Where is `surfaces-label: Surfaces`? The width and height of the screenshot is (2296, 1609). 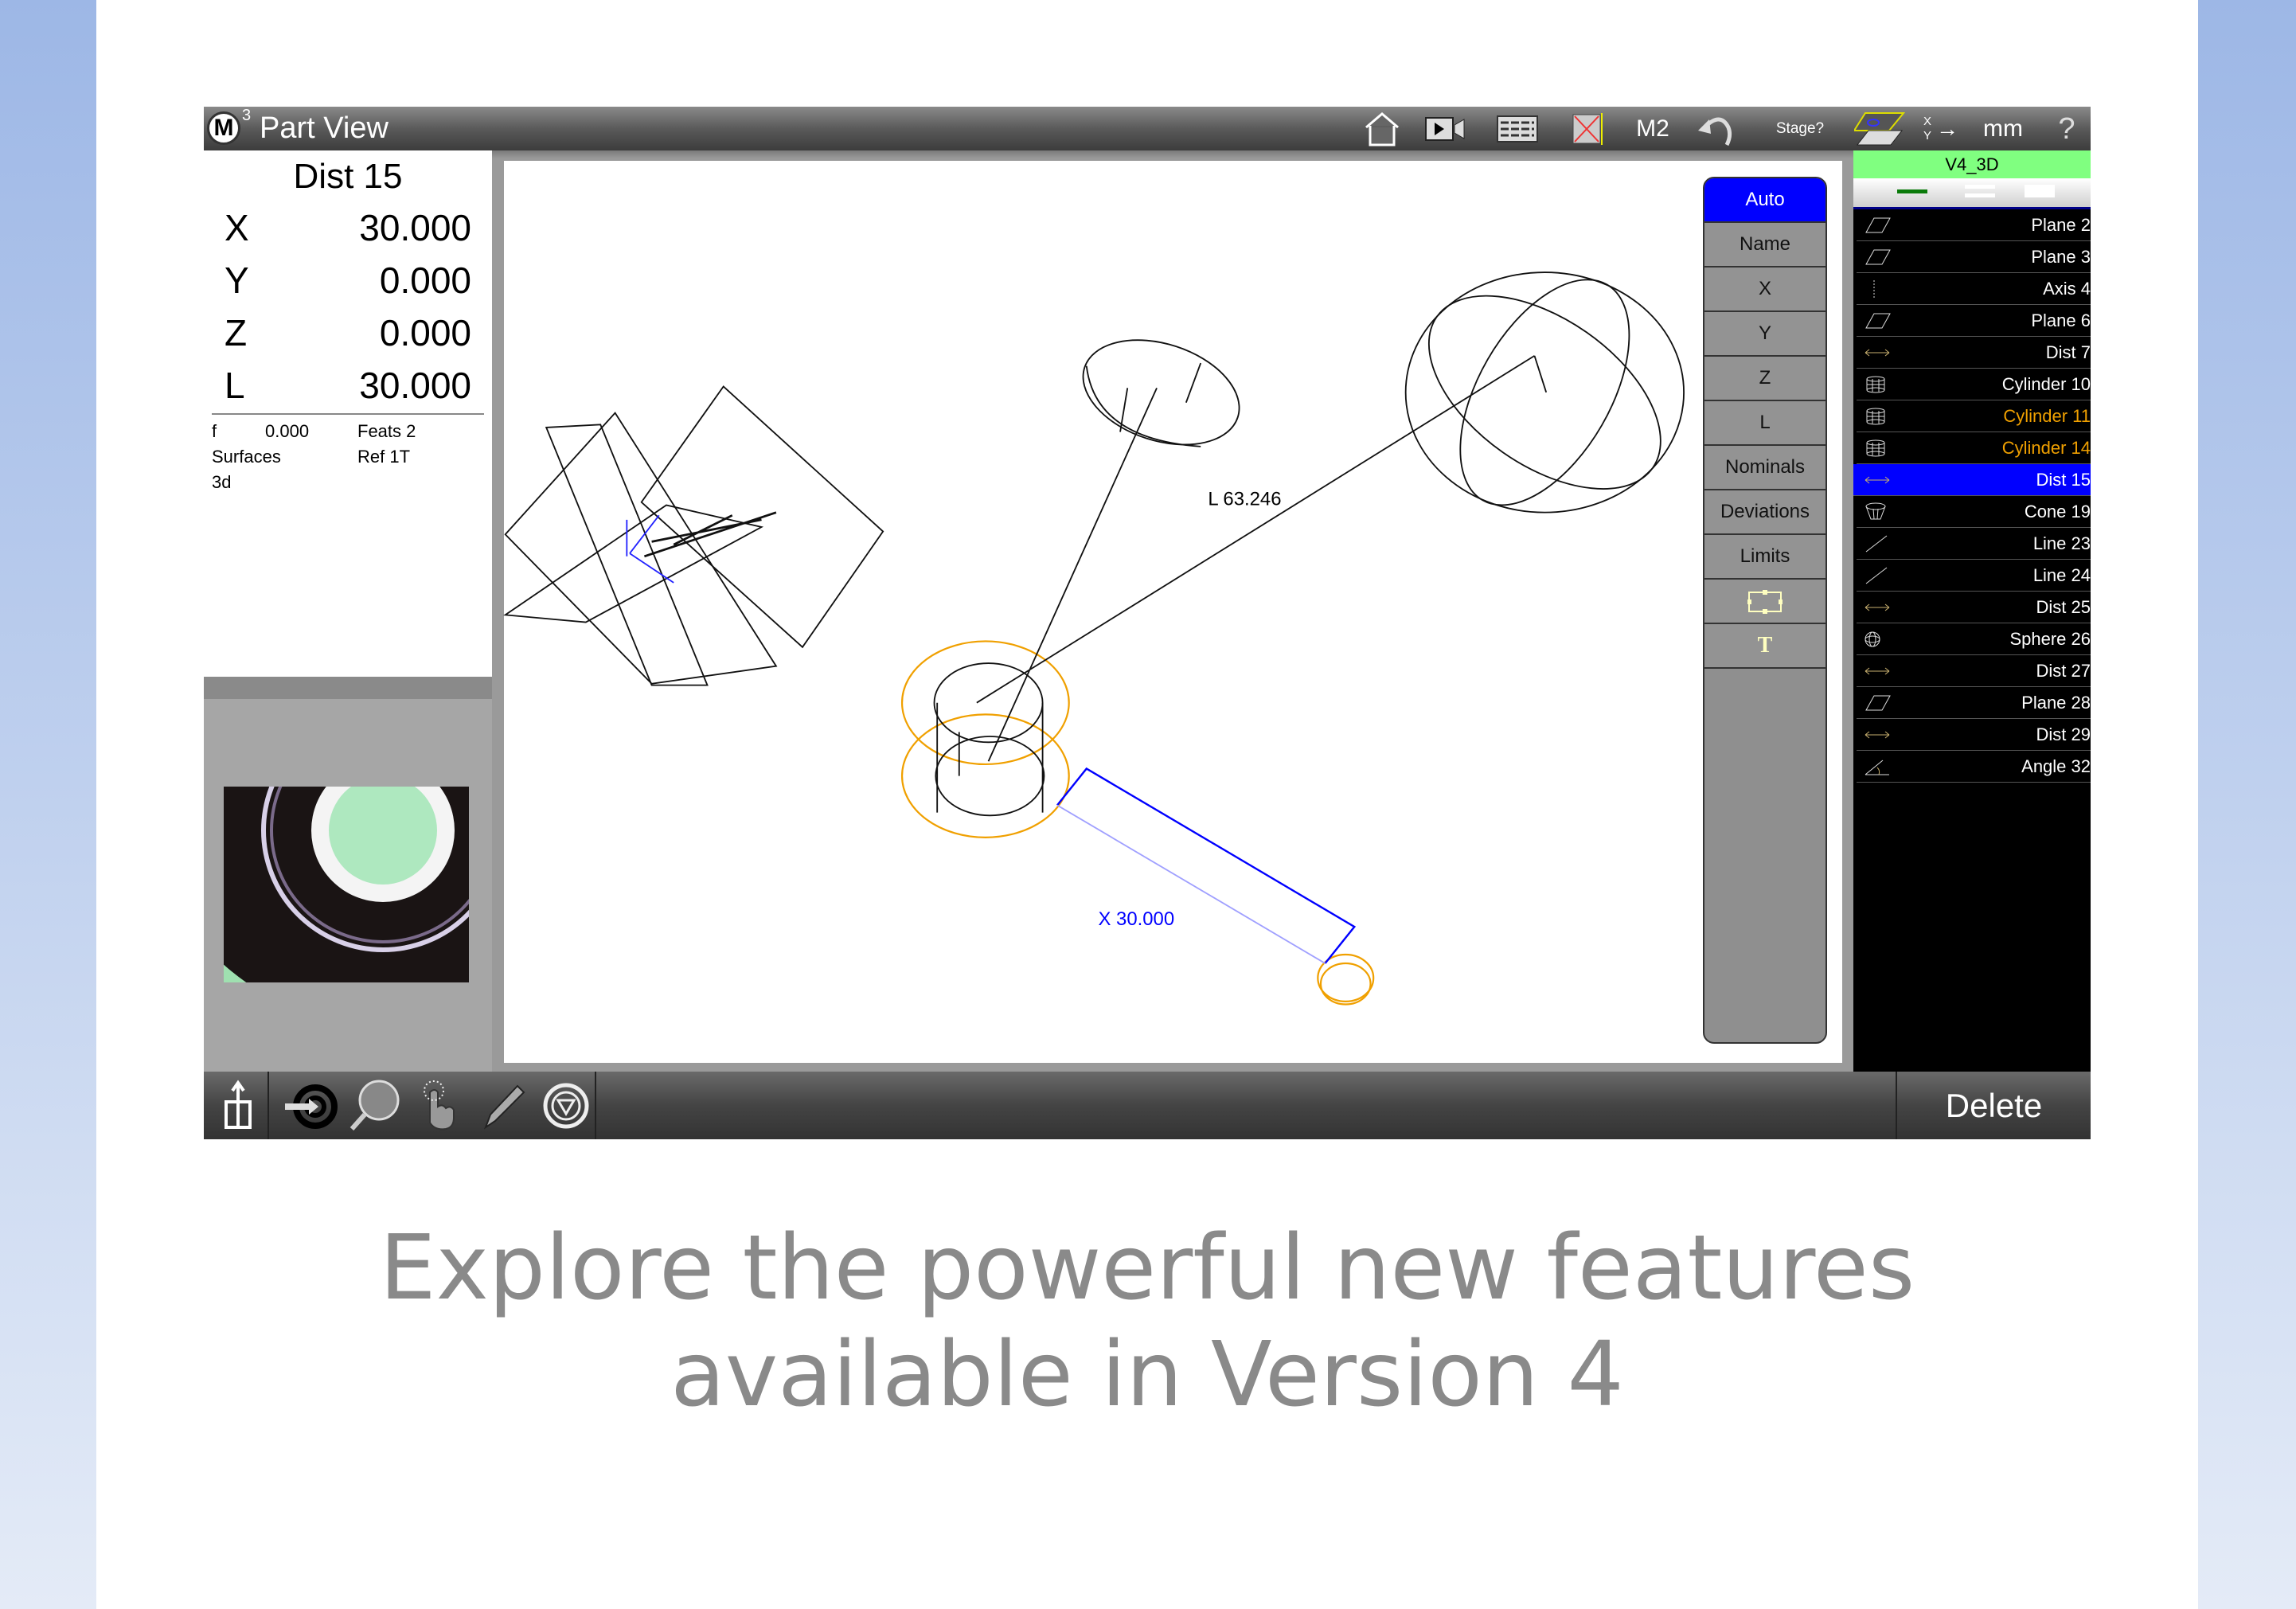
surfaces-label: Surfaces is located at coordinates (246, 457).